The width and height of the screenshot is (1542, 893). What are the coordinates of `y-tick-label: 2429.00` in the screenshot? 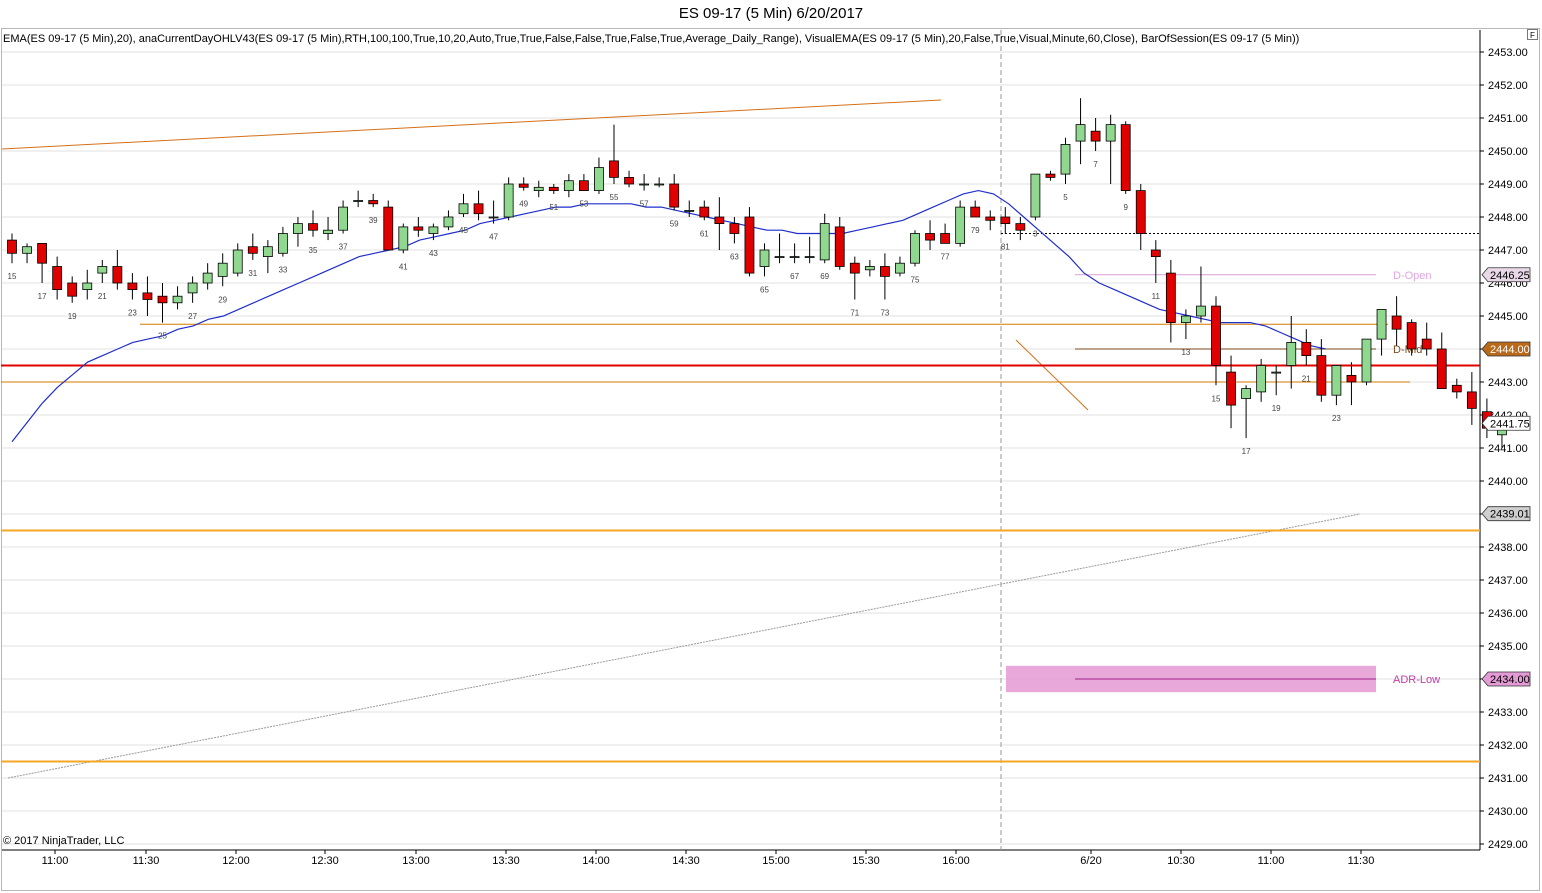 It's located at (1508, 845).